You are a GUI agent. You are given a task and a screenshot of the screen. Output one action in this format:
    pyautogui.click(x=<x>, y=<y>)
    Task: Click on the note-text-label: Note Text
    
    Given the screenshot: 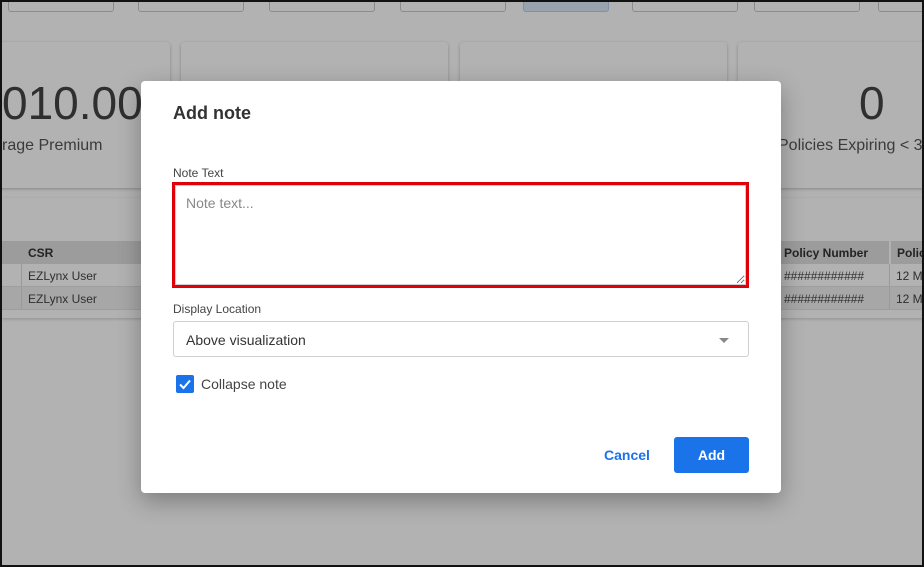 What is the action you would take?
    pyautogui.click(x=198, y=173)
    